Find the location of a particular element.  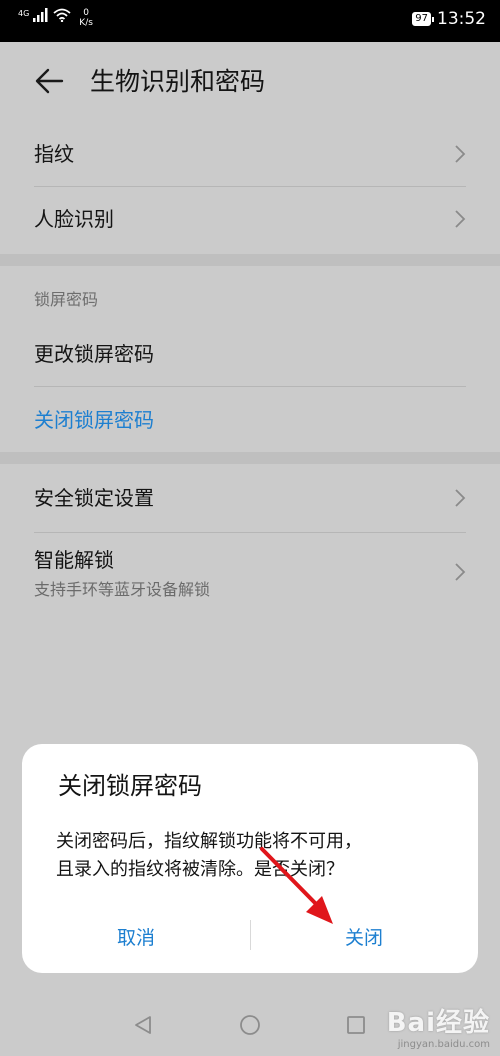

watermark-subtext: jingyan.baidu.com is located at coordinates (443, 1044).